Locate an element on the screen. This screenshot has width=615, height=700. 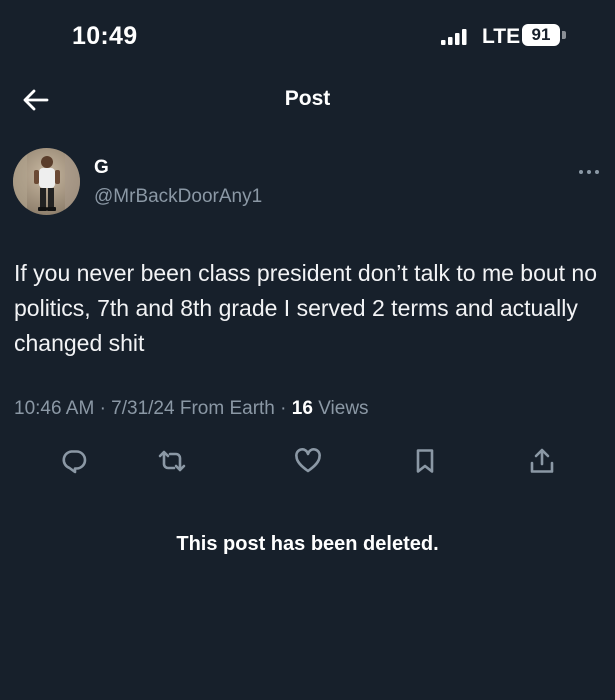
reply-icon is located at coordinates (74, 462).